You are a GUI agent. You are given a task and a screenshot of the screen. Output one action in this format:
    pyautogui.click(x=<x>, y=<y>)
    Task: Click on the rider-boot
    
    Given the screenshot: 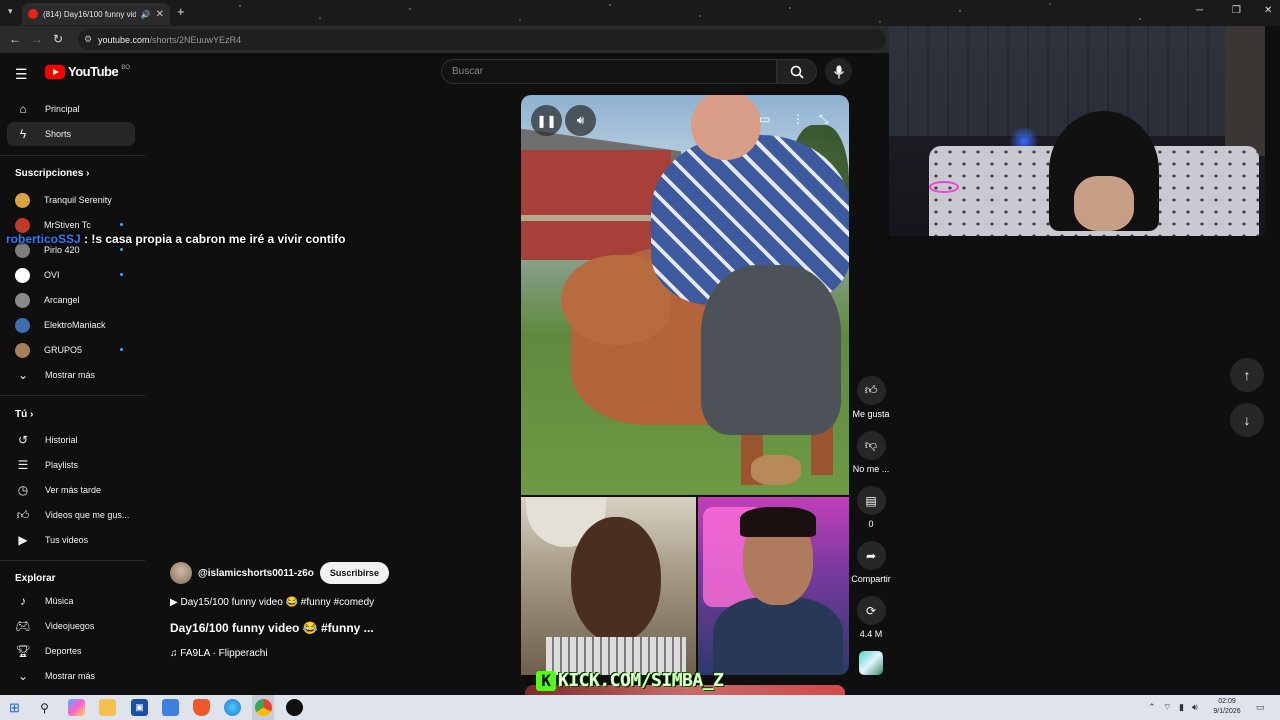 What is the action you would take?
    pyautogui.click(x=776, y=470)
    